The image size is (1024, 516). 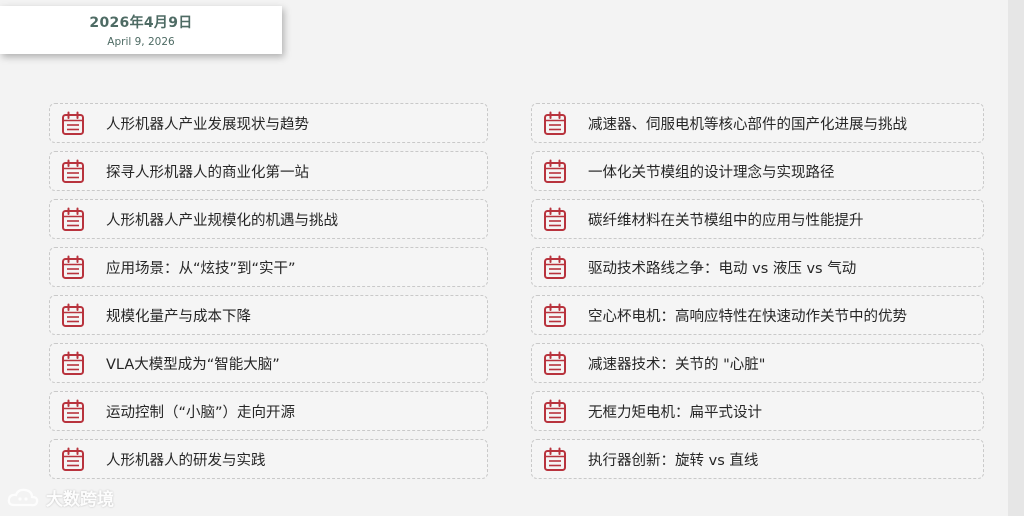 I want to click on cloud-logo-icon, so click(x=23, y=497).